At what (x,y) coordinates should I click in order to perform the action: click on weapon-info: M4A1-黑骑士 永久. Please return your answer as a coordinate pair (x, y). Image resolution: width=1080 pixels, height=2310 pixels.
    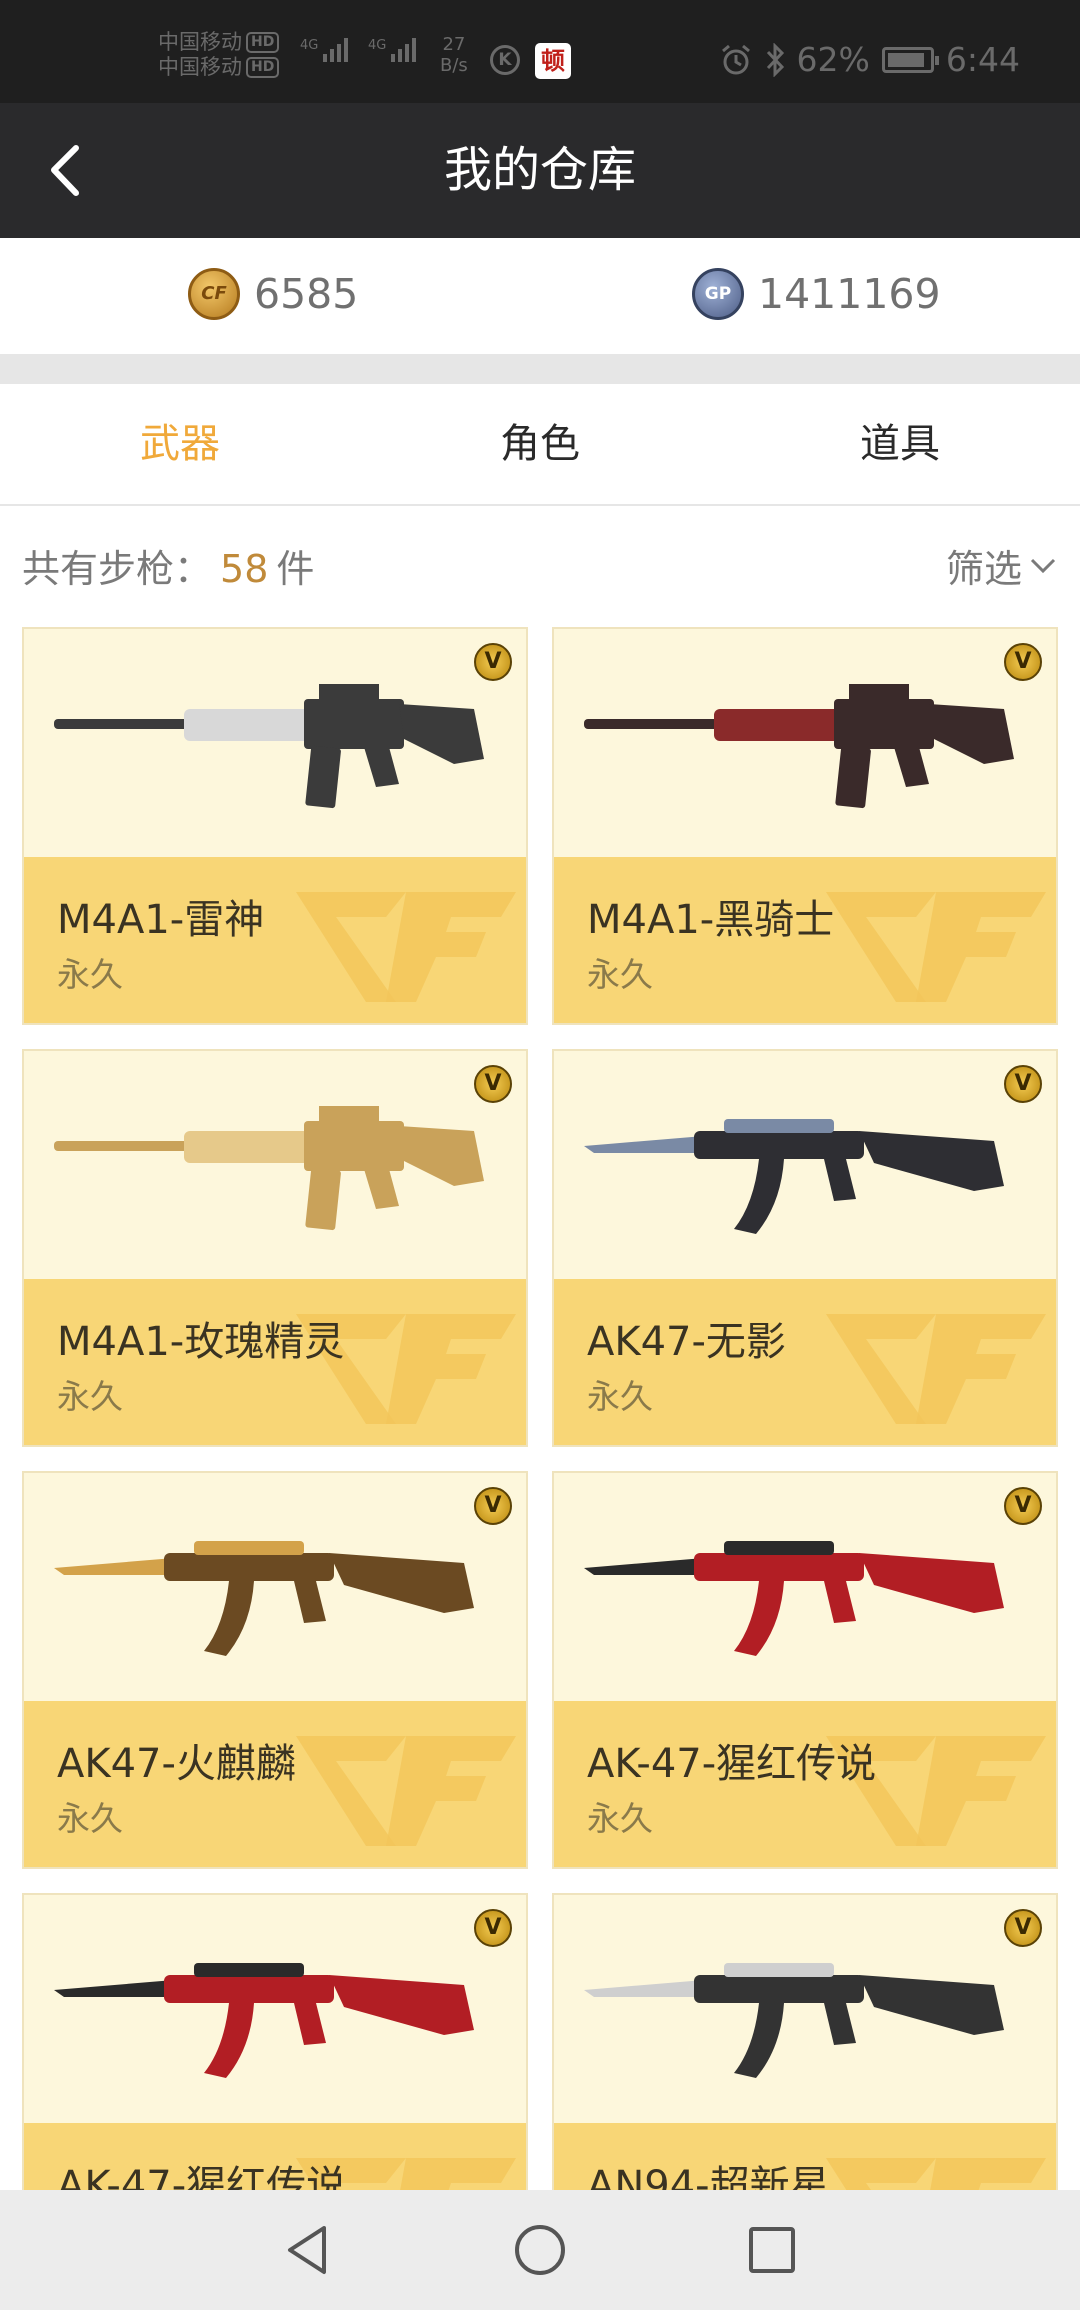
    Looking at the image, I should click on (805, 940).